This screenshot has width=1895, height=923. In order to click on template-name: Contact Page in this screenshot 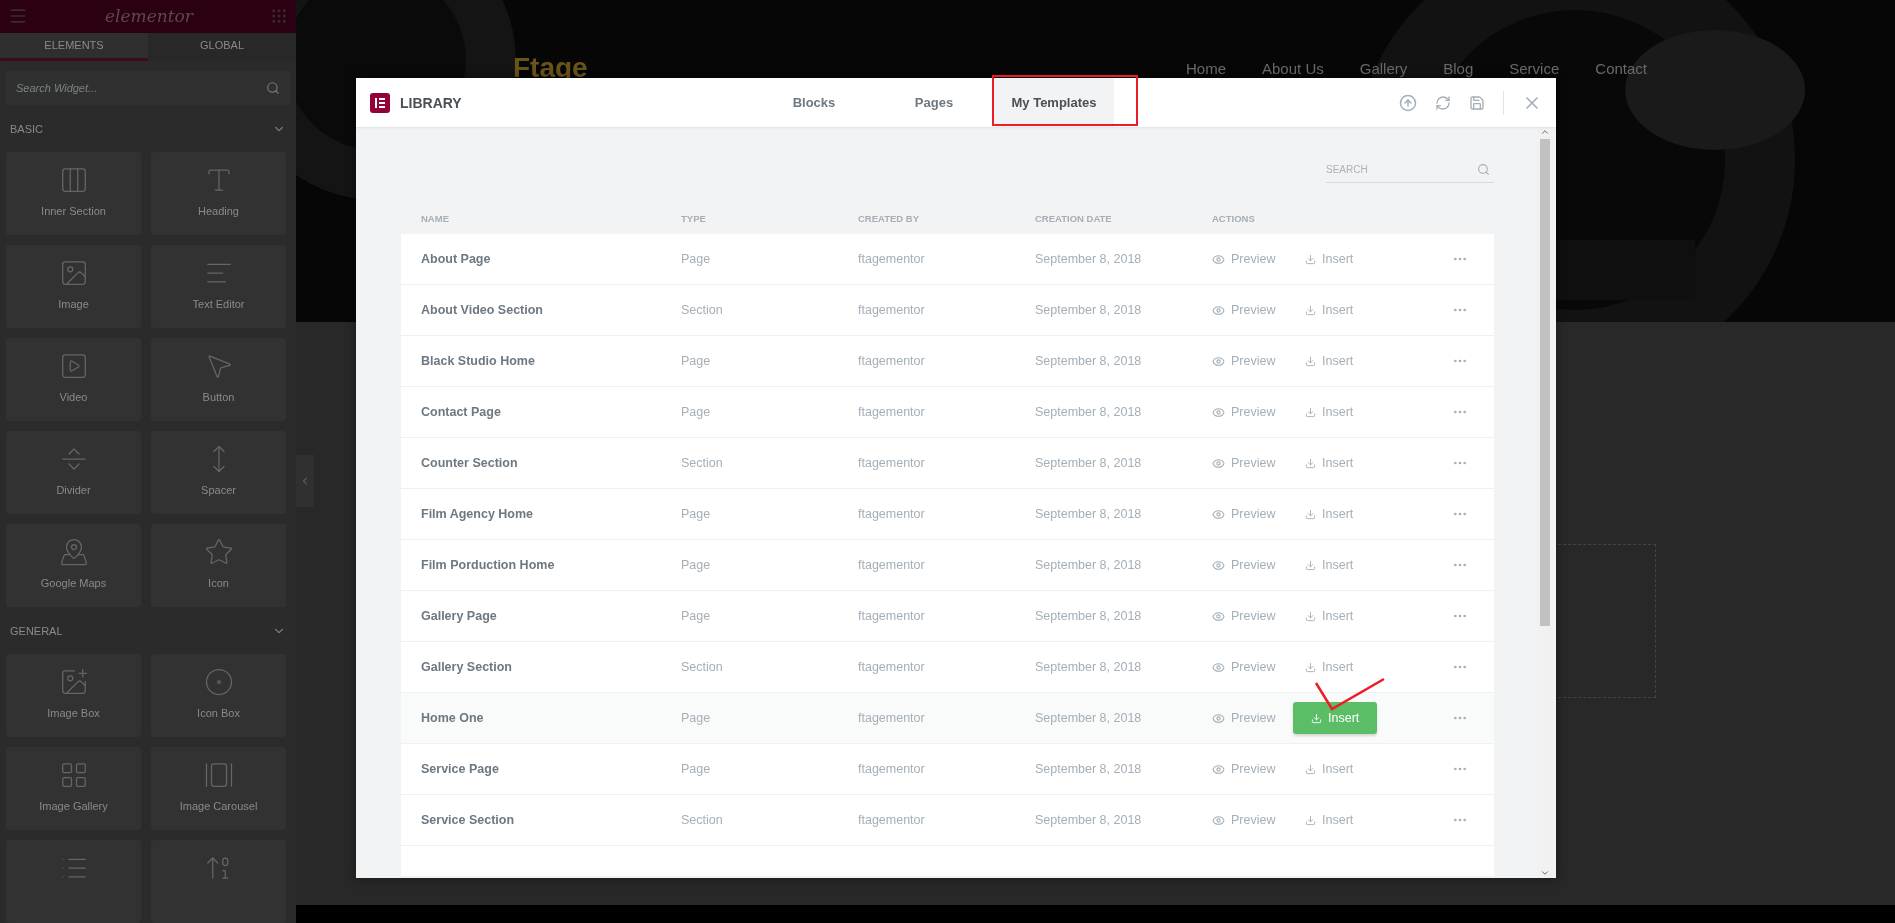, I will do `click(461, 412)`.